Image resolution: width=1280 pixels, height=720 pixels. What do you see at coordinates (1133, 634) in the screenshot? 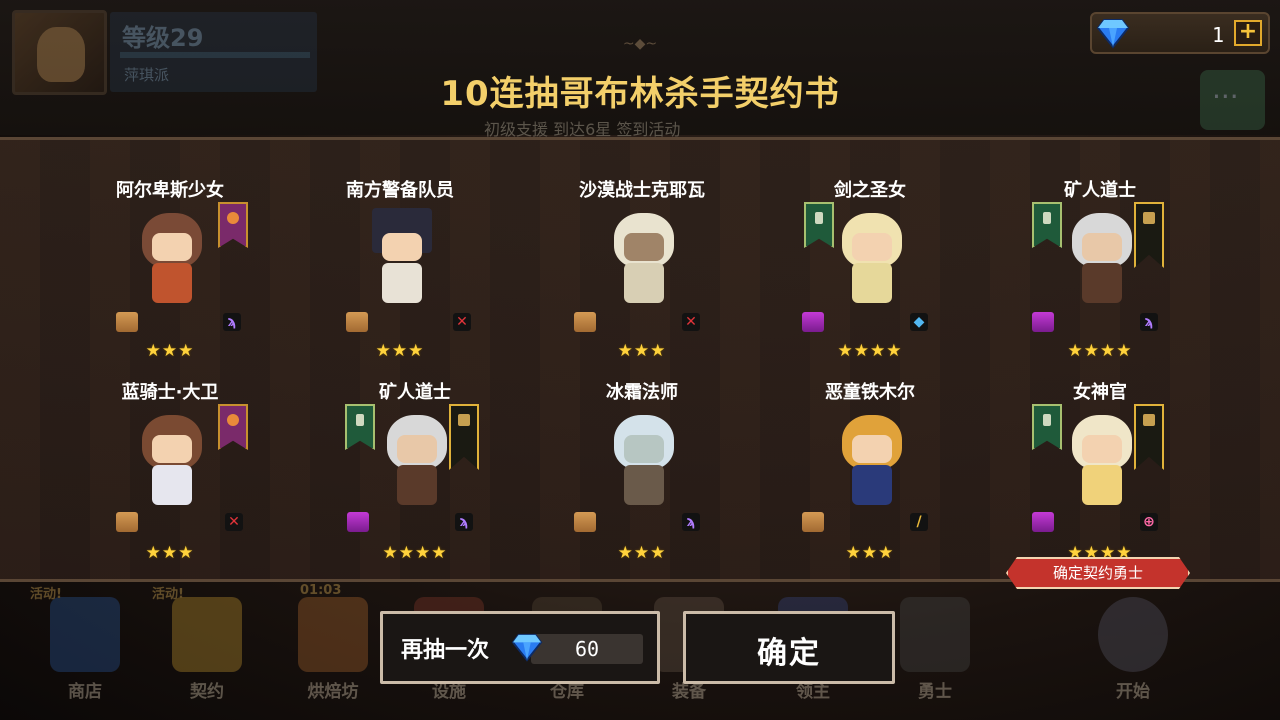
I see `start-icon` at bounding box center [1133, 634].